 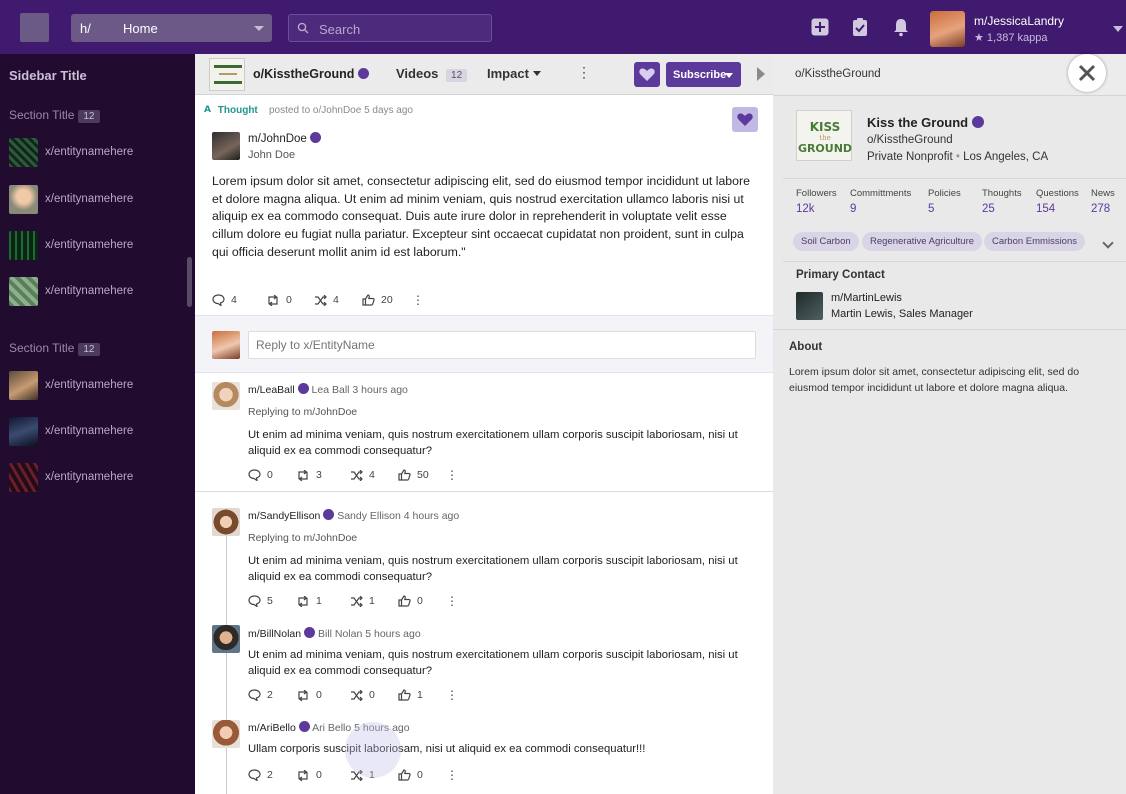 I want to click on entity-logo, so click(x=227, y=74).